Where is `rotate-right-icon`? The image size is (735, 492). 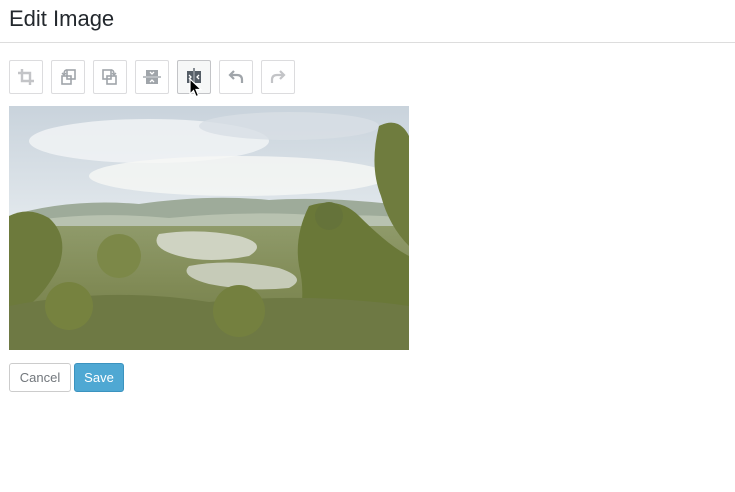
rotate-right-icon is located at coordinates (109, 77).